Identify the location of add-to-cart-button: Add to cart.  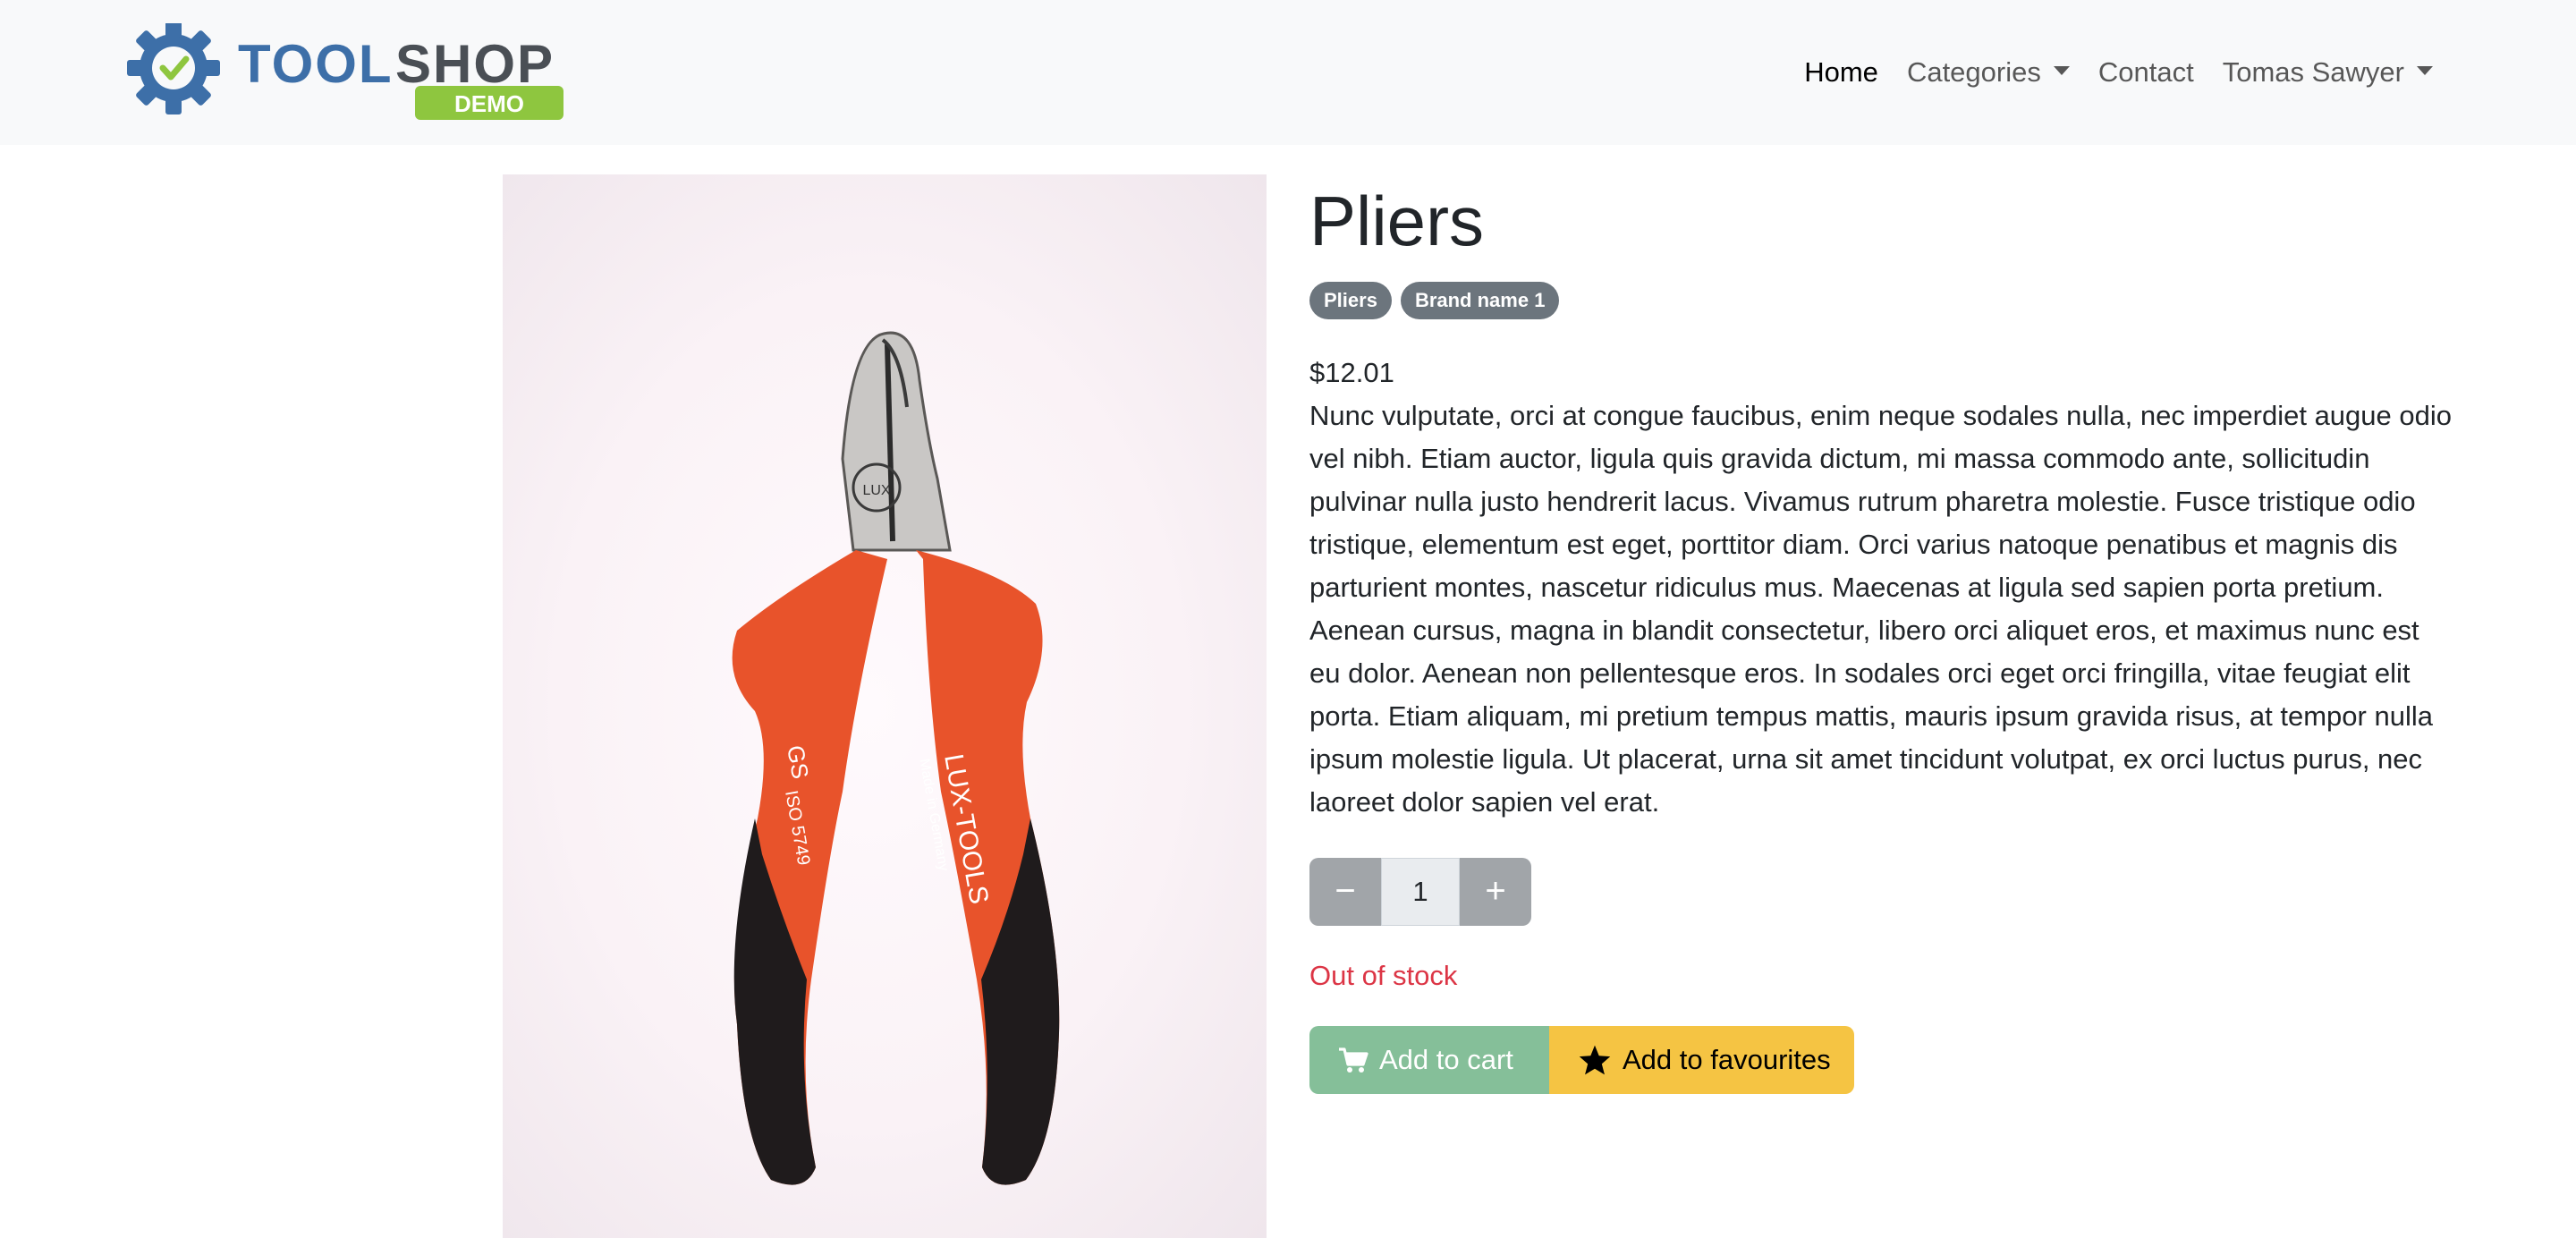
(1429, 1059).